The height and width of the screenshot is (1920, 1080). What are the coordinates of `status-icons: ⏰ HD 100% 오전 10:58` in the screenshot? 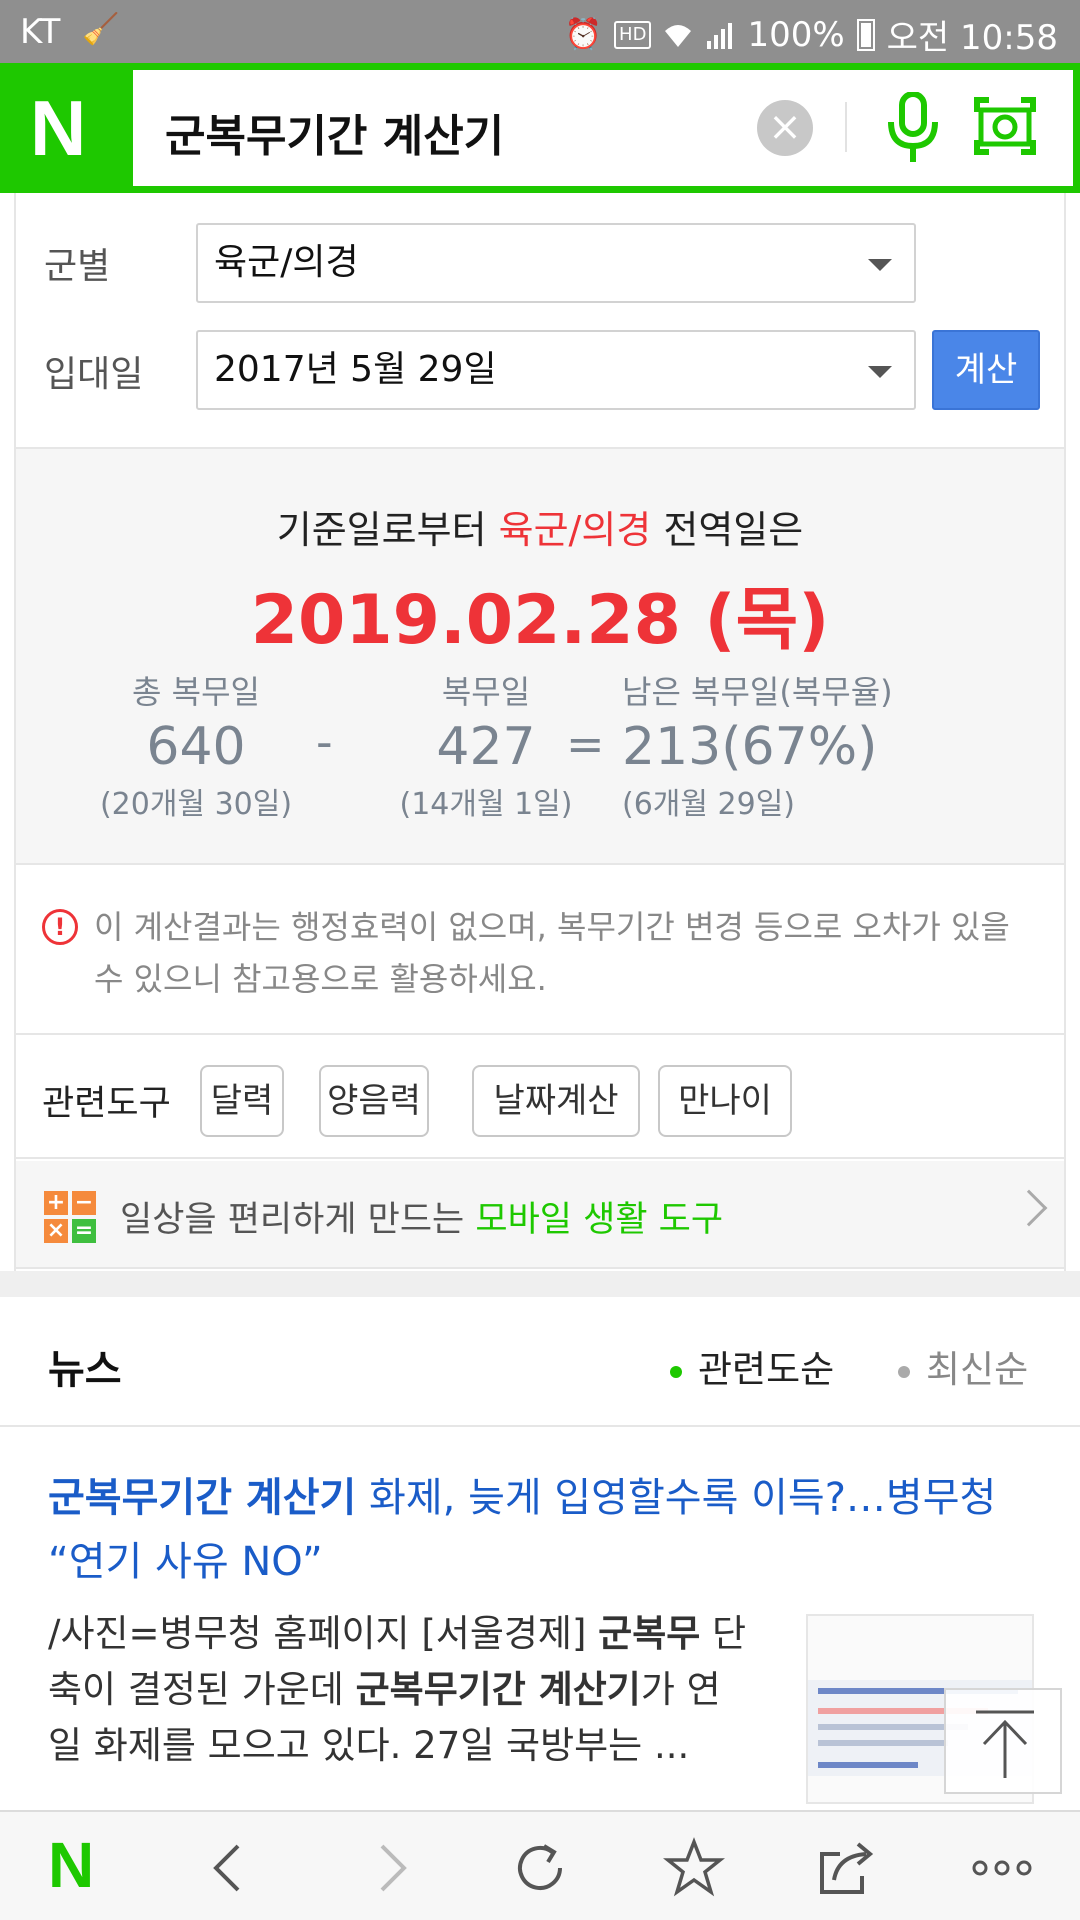 It's located at (811, 34).